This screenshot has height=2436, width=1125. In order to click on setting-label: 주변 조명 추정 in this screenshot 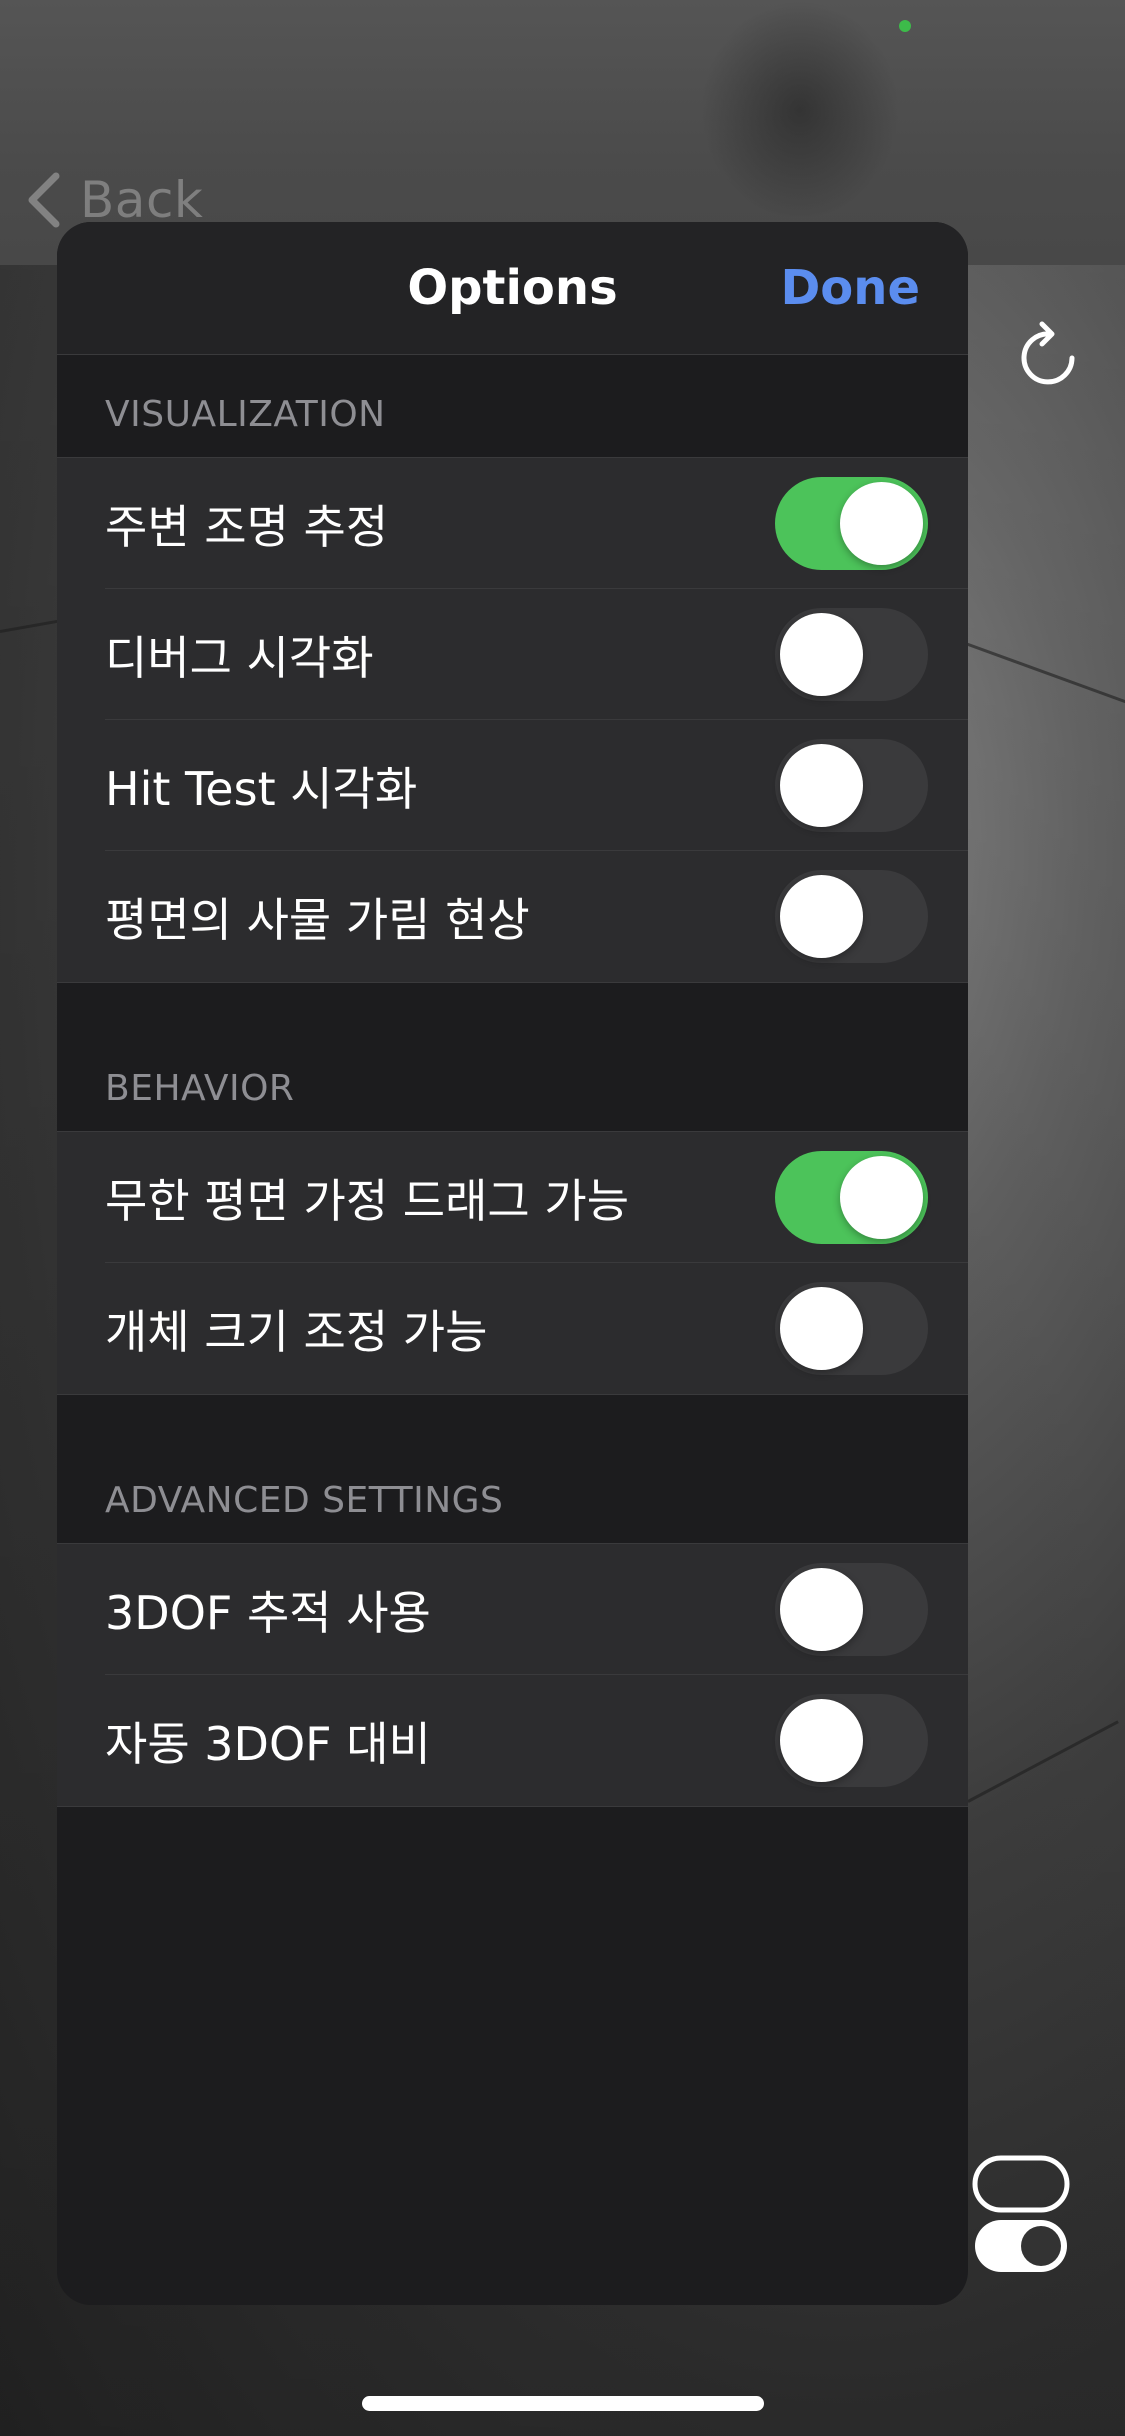, I will do `click(247, 526)`.